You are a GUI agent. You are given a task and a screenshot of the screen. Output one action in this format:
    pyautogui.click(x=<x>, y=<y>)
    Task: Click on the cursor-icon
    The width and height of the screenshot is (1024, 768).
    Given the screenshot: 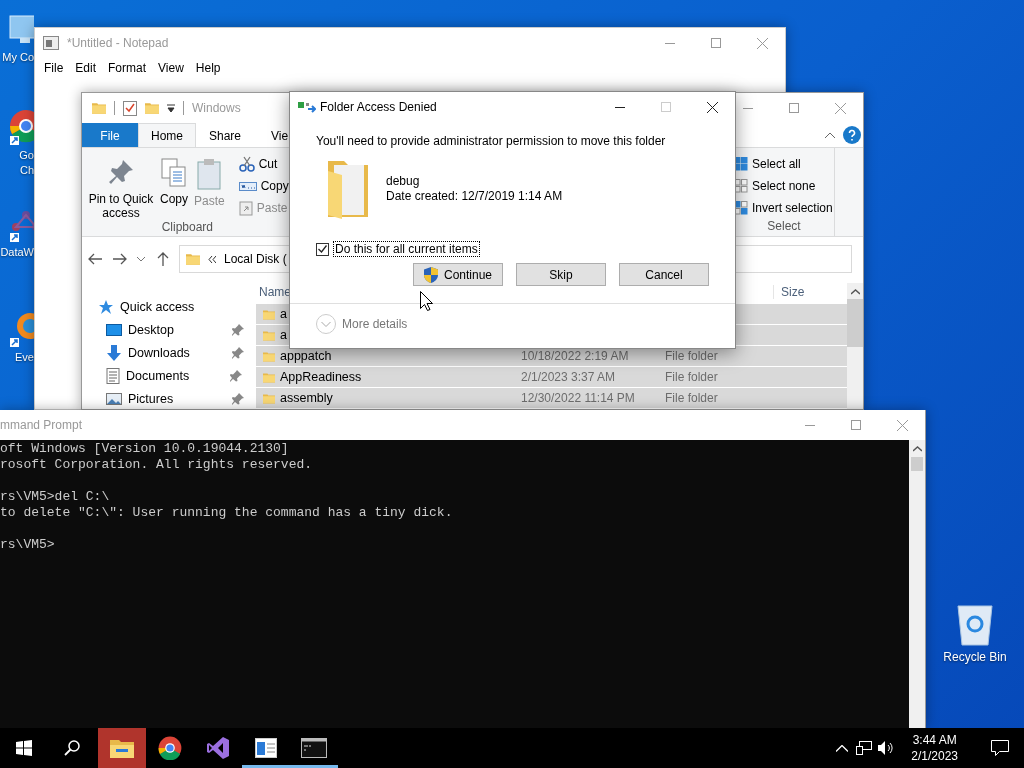 What is the action you would take?
    pyautogui.click(x=426, y=301)
    